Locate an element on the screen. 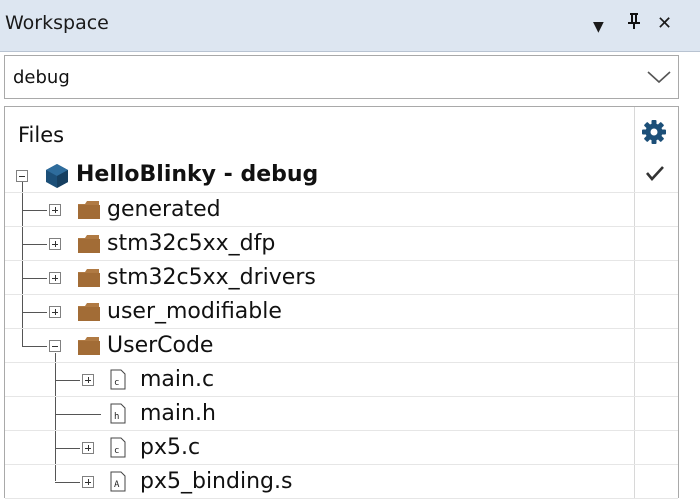 Image resolution: width=700 pixels, height=499 pixels. folder-label: stm32c5xx_dfp is located at coordinates (191, 243).